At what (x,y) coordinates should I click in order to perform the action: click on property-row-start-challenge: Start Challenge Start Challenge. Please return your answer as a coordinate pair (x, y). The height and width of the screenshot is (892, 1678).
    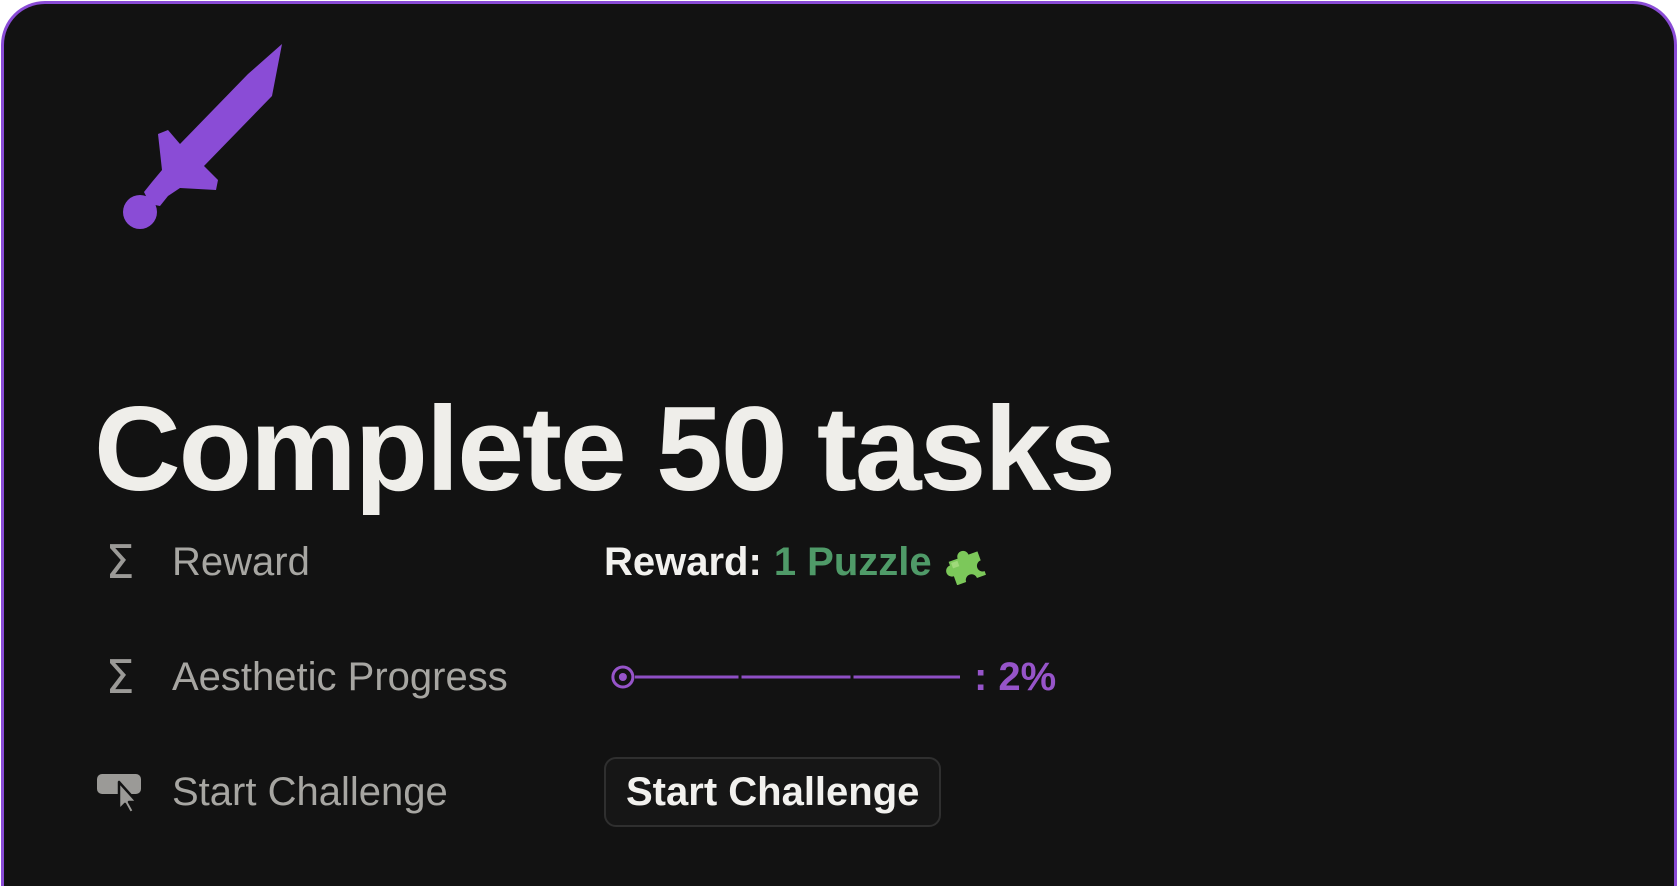
    Looking at the image, I should click on (744, 792).